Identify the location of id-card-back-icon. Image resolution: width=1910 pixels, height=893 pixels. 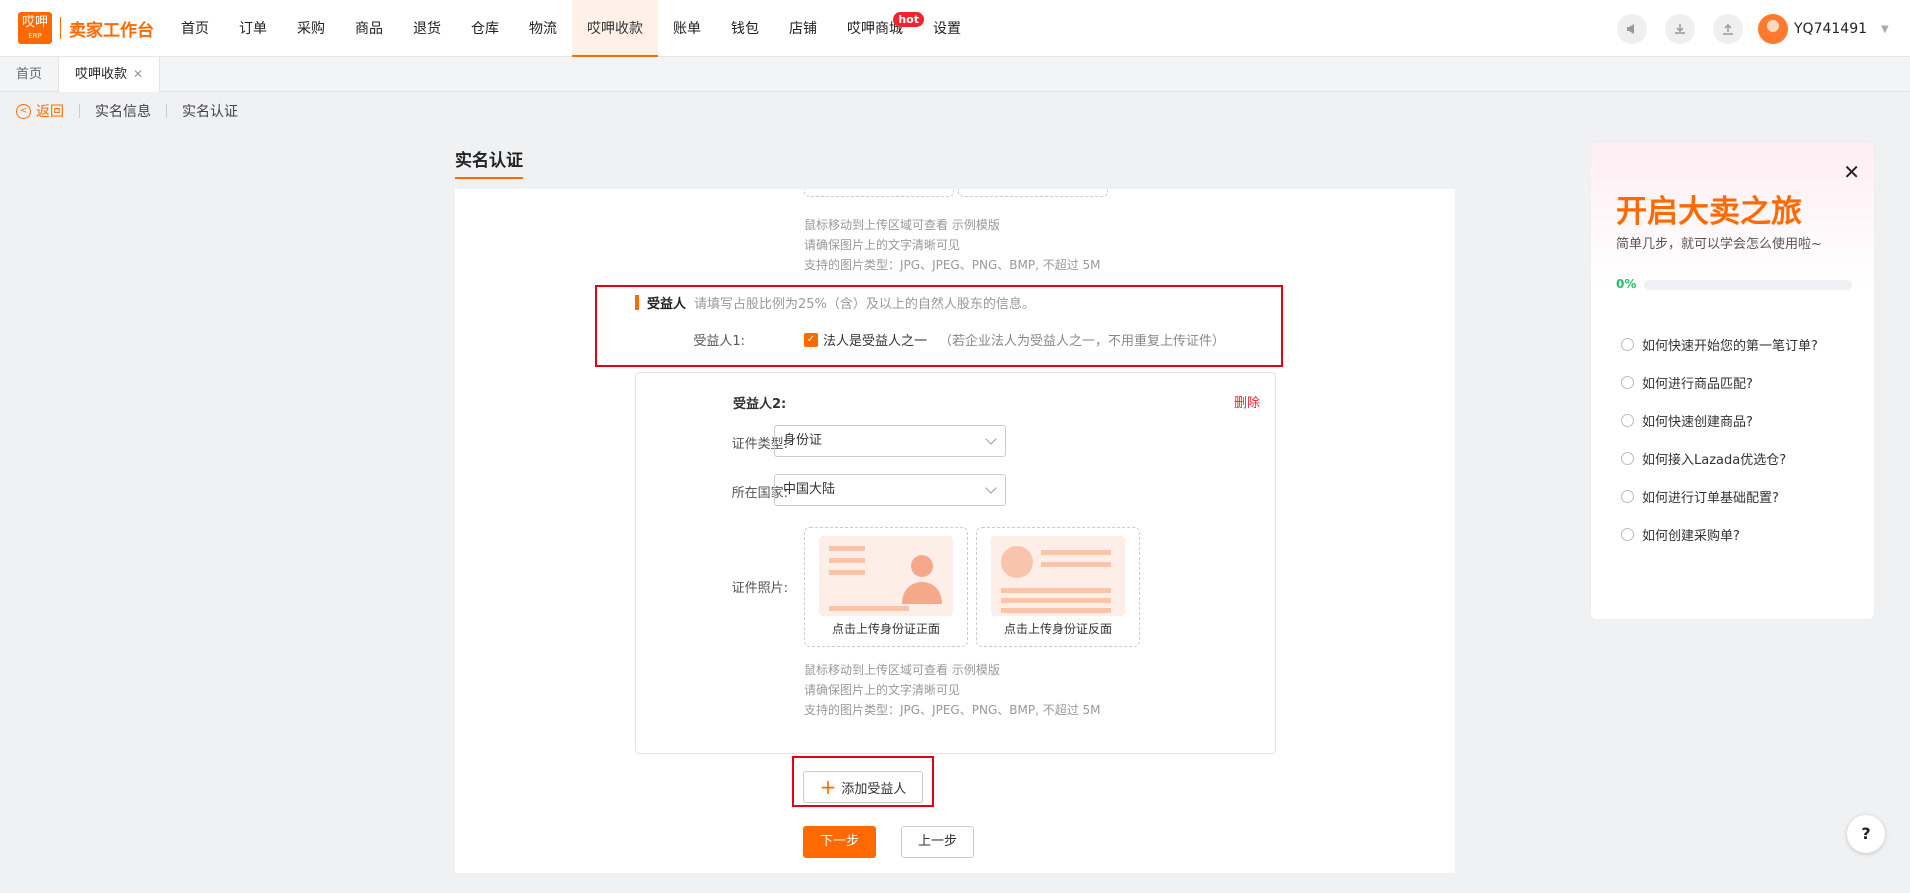
(1058, 576).